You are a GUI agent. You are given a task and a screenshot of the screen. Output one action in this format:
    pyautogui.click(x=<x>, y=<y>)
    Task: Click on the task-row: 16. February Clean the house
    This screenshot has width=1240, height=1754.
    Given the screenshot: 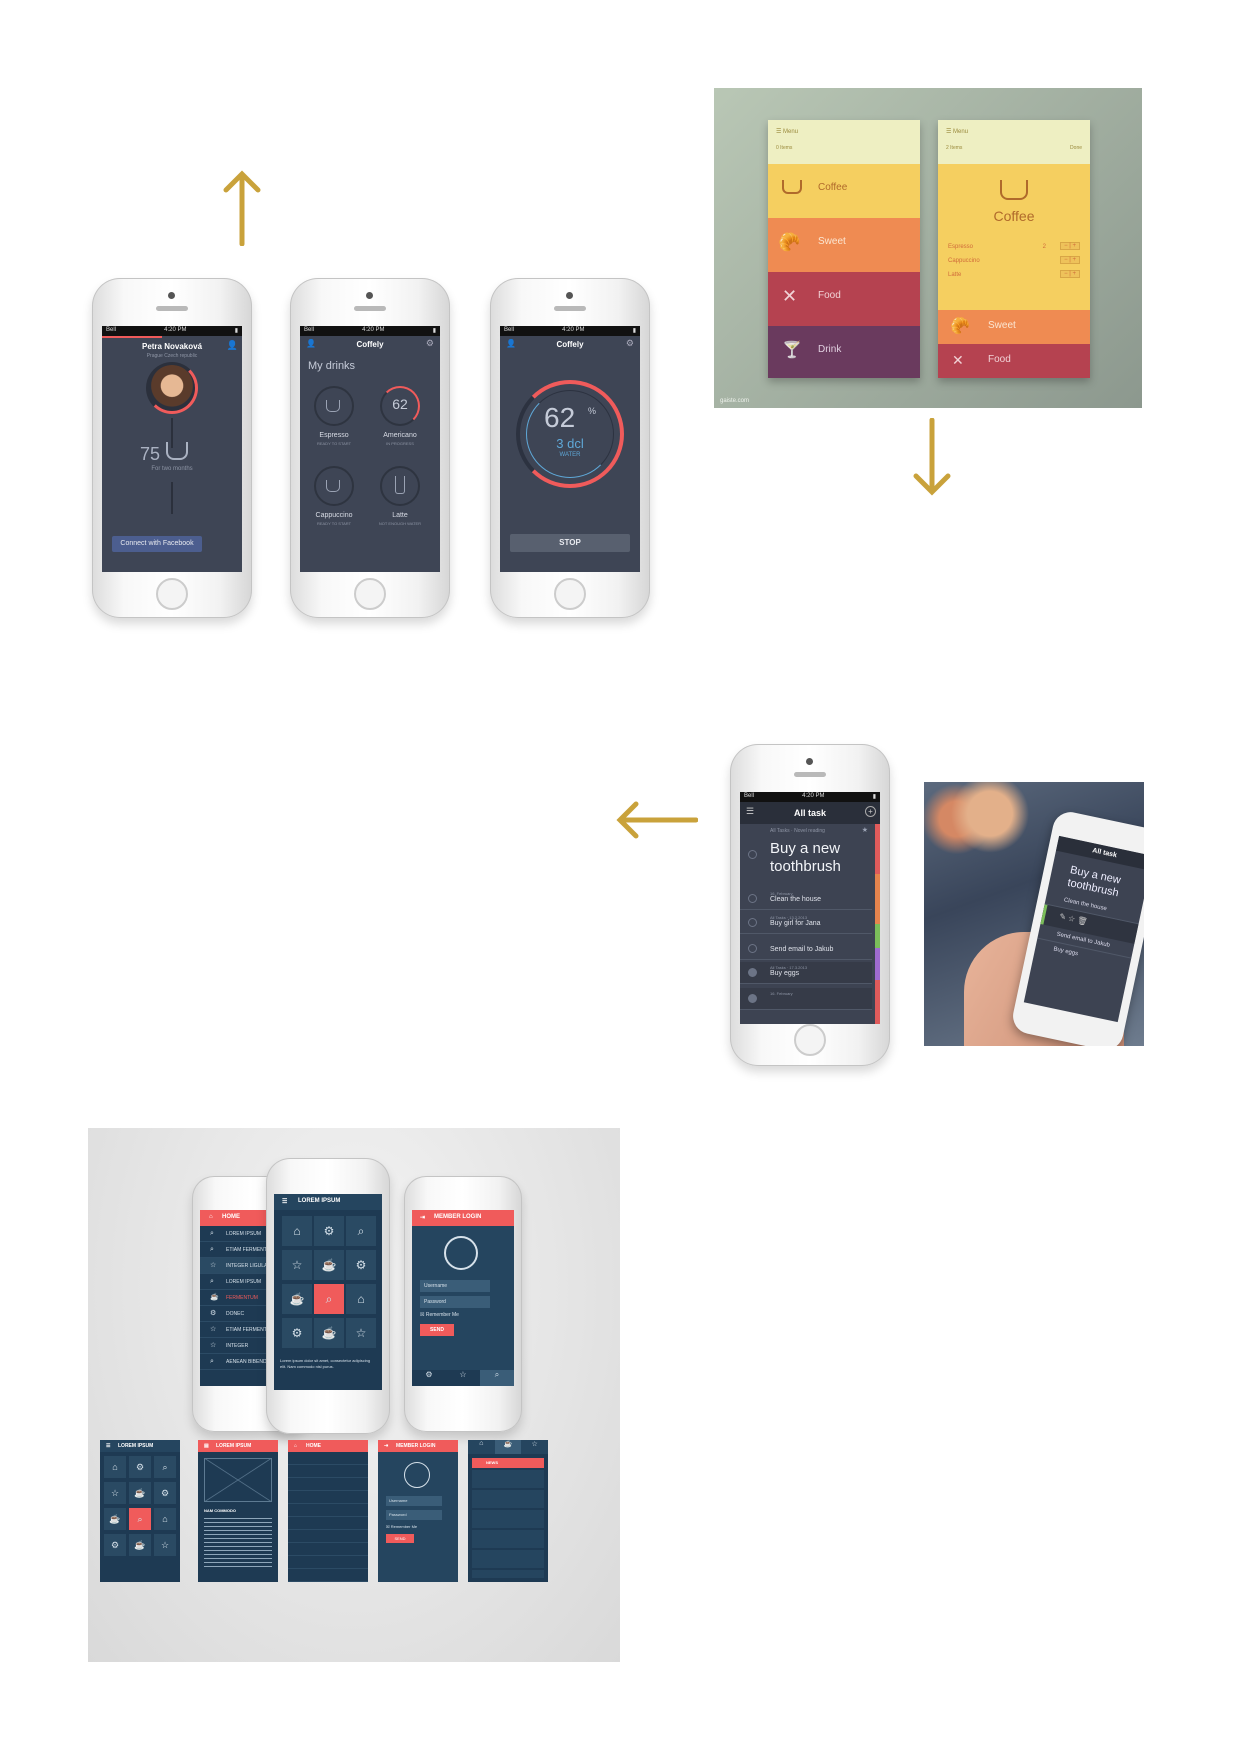 What is the action you would take?
    pyautogui.click(x=806, y=899)
    